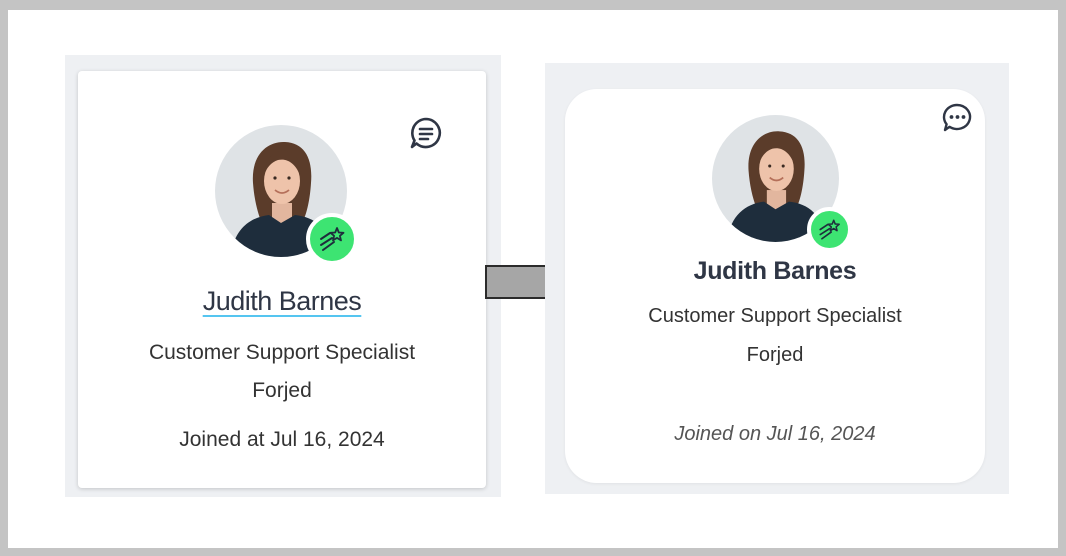  Describe the element at coordinates (426, 133) in the screenshot. I see `message-icon` at that location.